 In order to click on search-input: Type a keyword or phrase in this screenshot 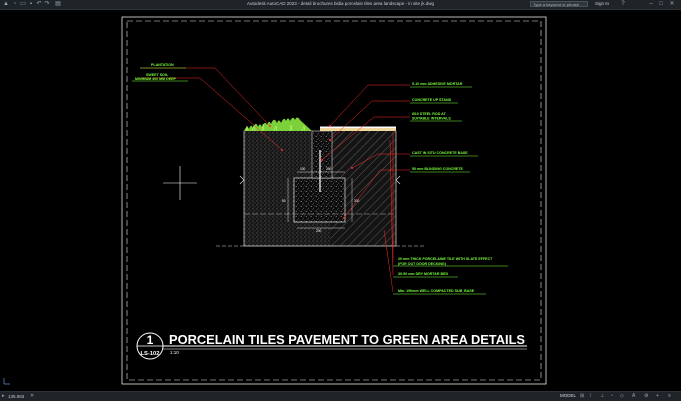, I will do `click(559, 4)`.